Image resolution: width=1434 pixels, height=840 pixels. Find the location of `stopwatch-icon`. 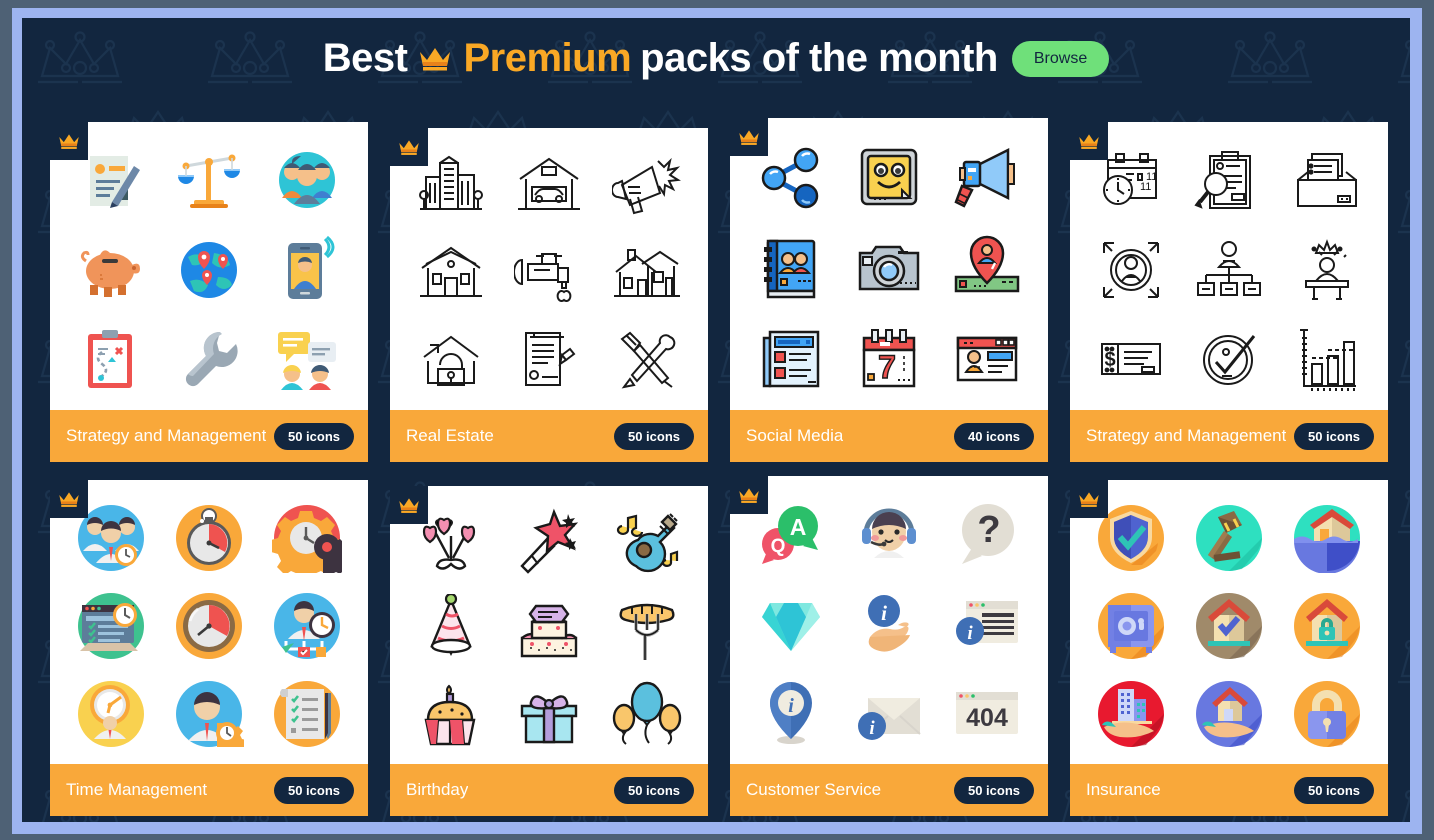

stopwatch-icon is located at coordinates (209, 538).